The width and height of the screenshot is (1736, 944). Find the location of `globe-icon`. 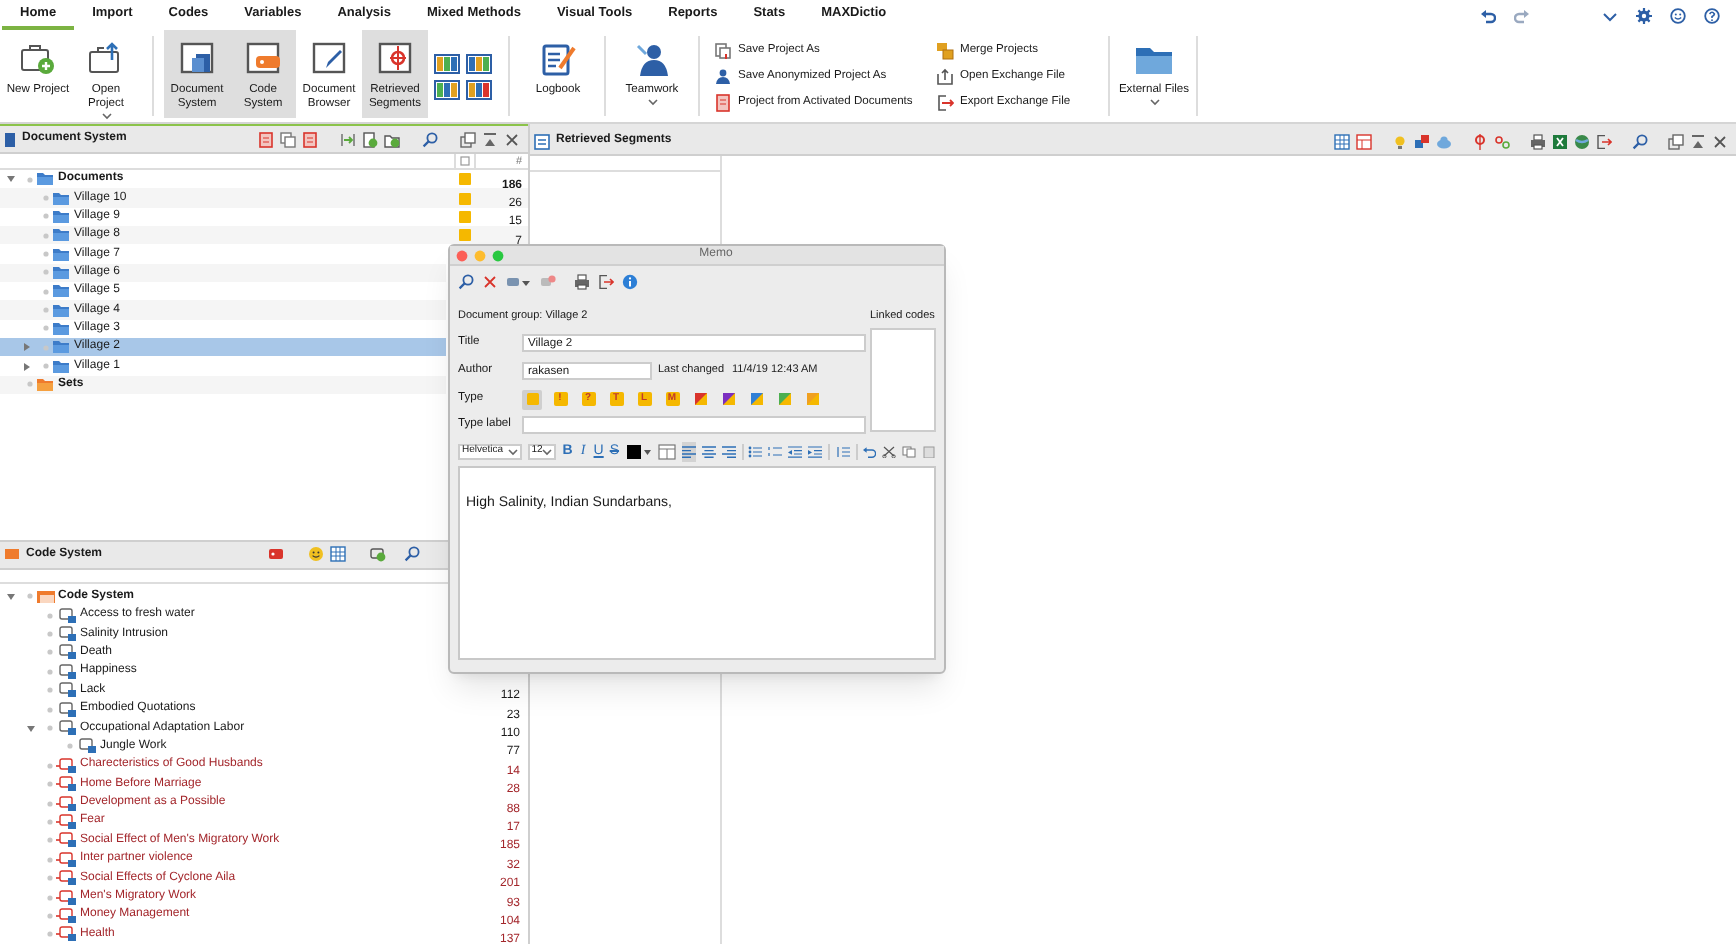

globe-icon is located at coordinates (1582, 141).